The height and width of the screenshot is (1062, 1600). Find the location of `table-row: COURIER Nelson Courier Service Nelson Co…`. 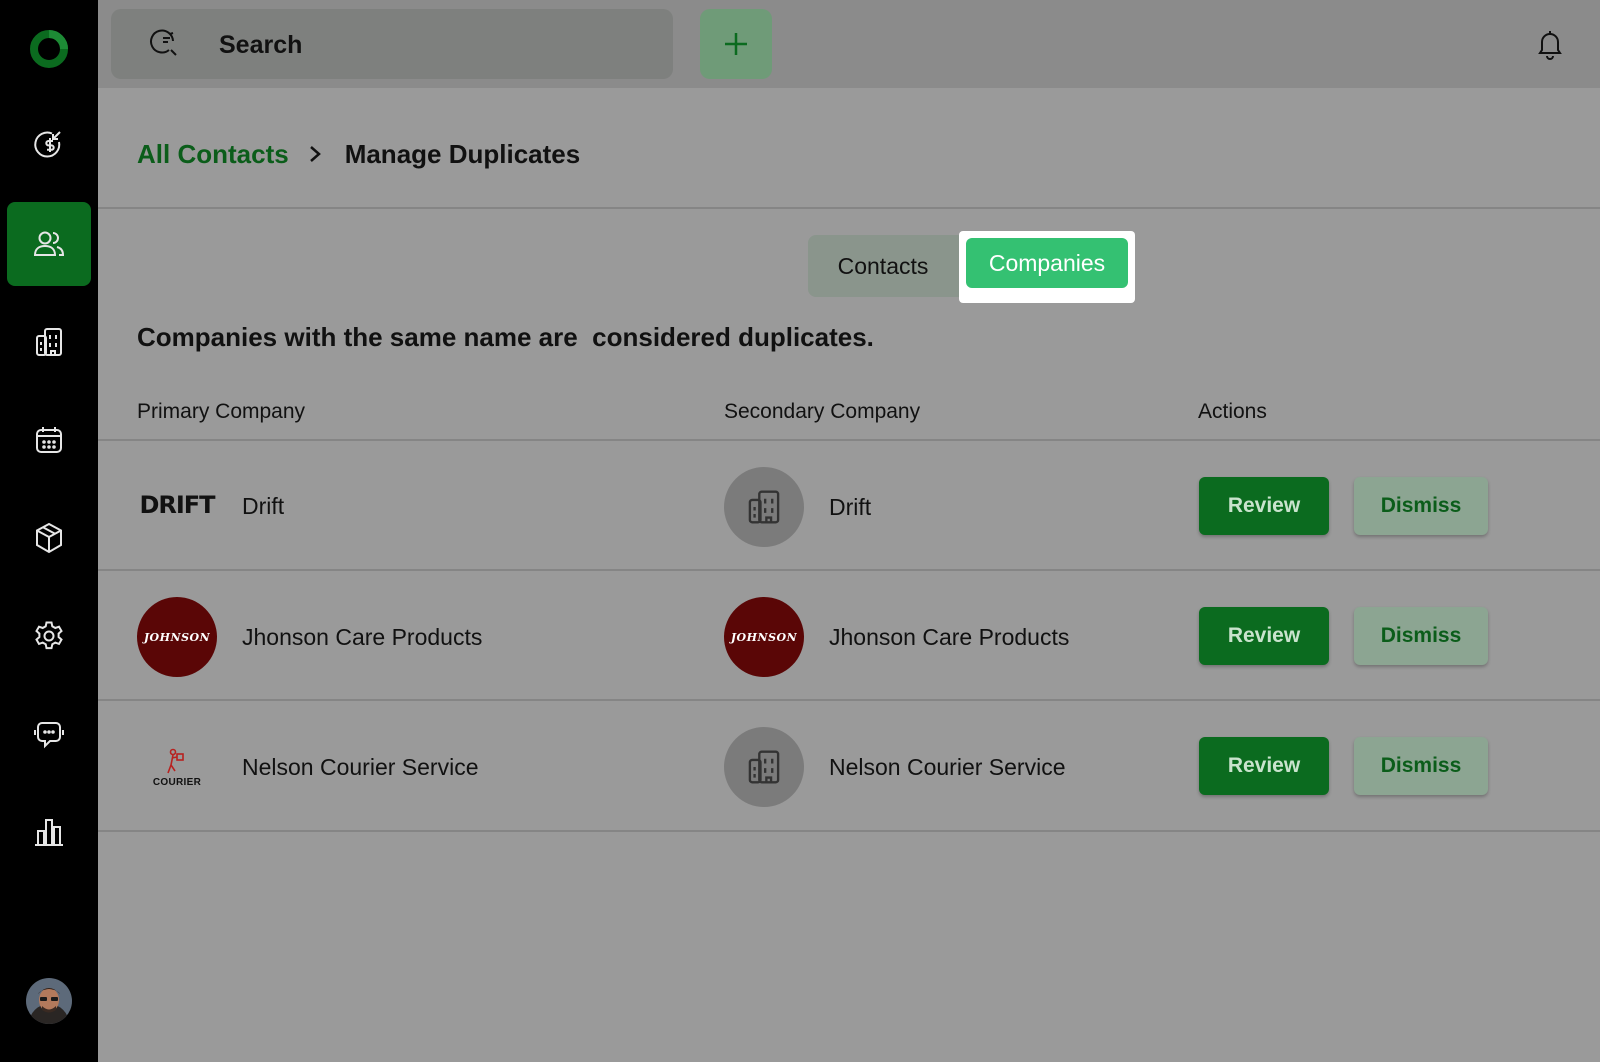

table-row: COURIER Nelson Courier Service Nelson Co… is located at coordinates (849, 765).